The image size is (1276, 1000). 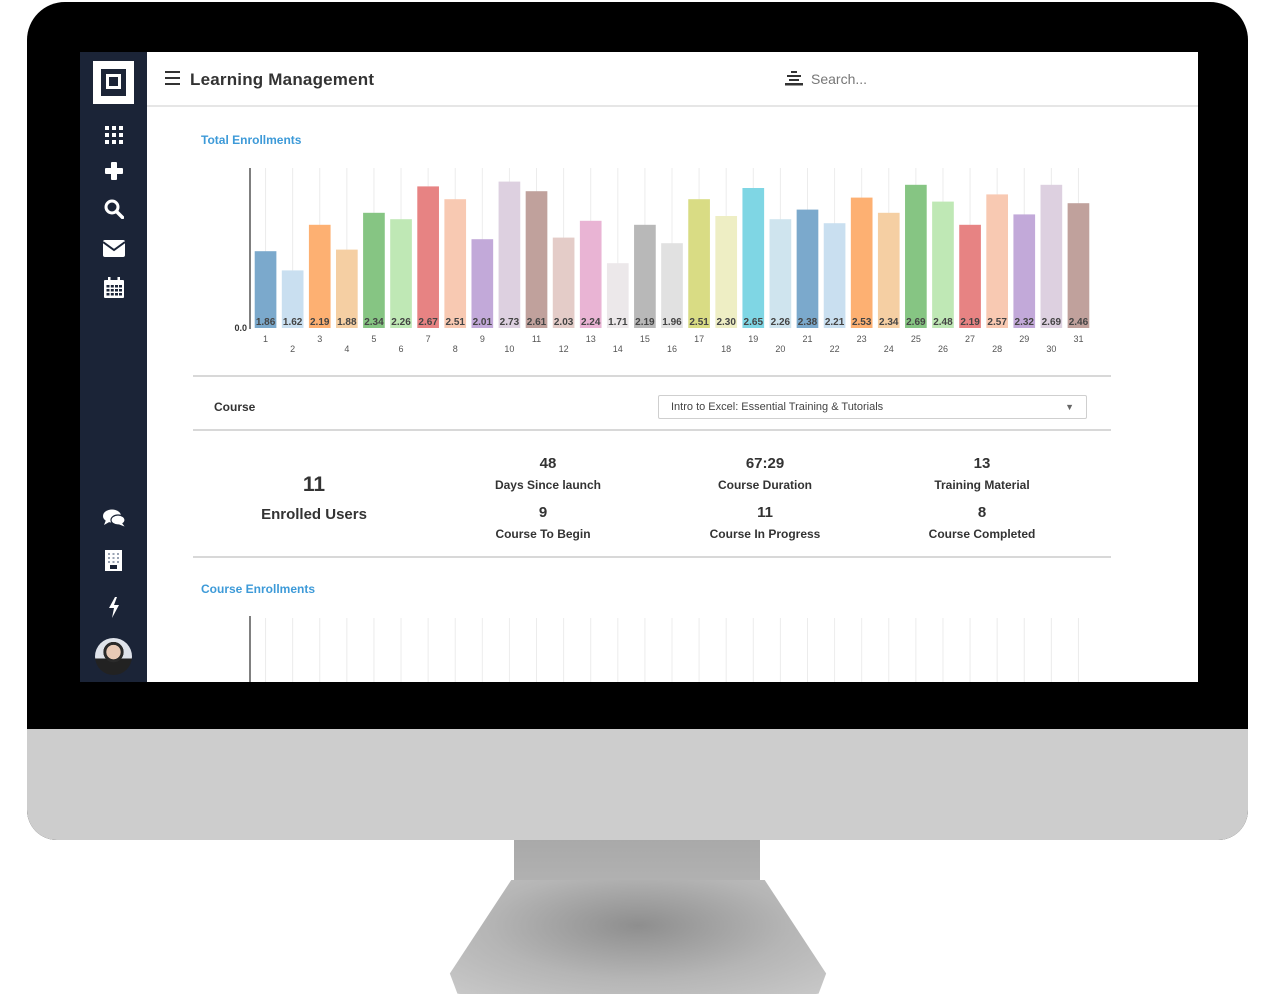 I want to click on x-tick-label: 26, so click(x=943, y=349).